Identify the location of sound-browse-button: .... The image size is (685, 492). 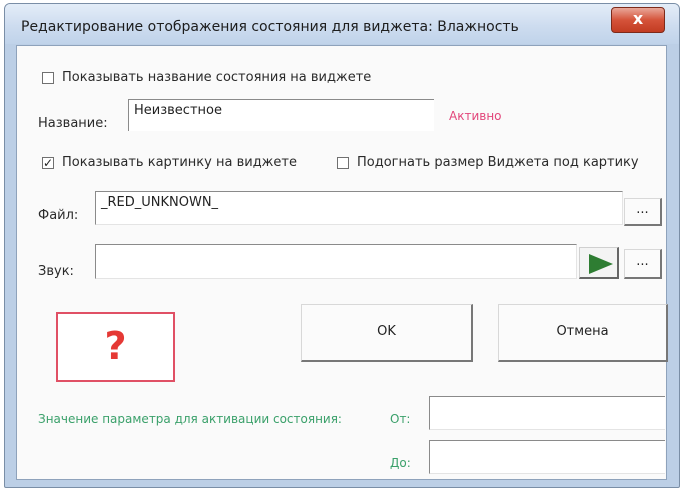
(643, 264).